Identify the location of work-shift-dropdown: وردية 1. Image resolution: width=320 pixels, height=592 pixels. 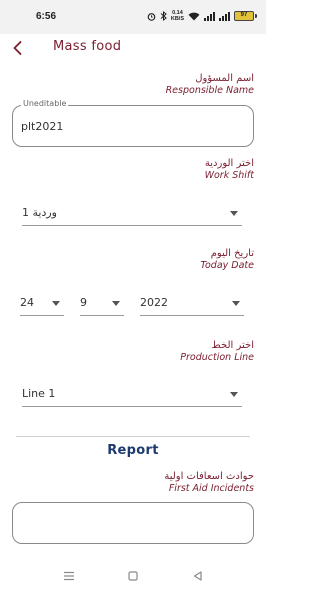
(132, 214).